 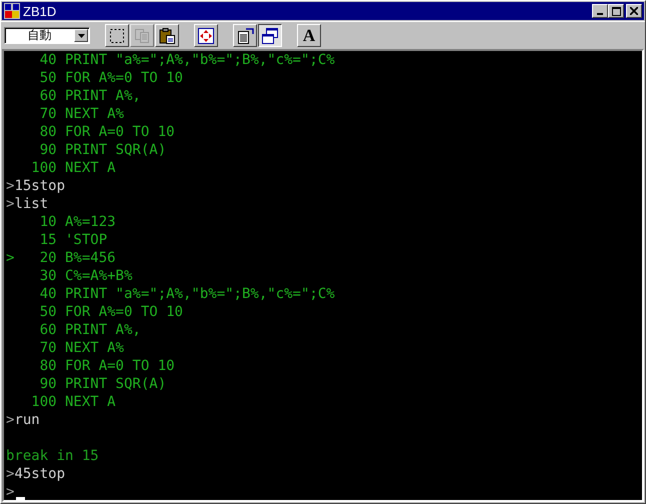 I want to click on select-icon, so click(x=117, y=35).